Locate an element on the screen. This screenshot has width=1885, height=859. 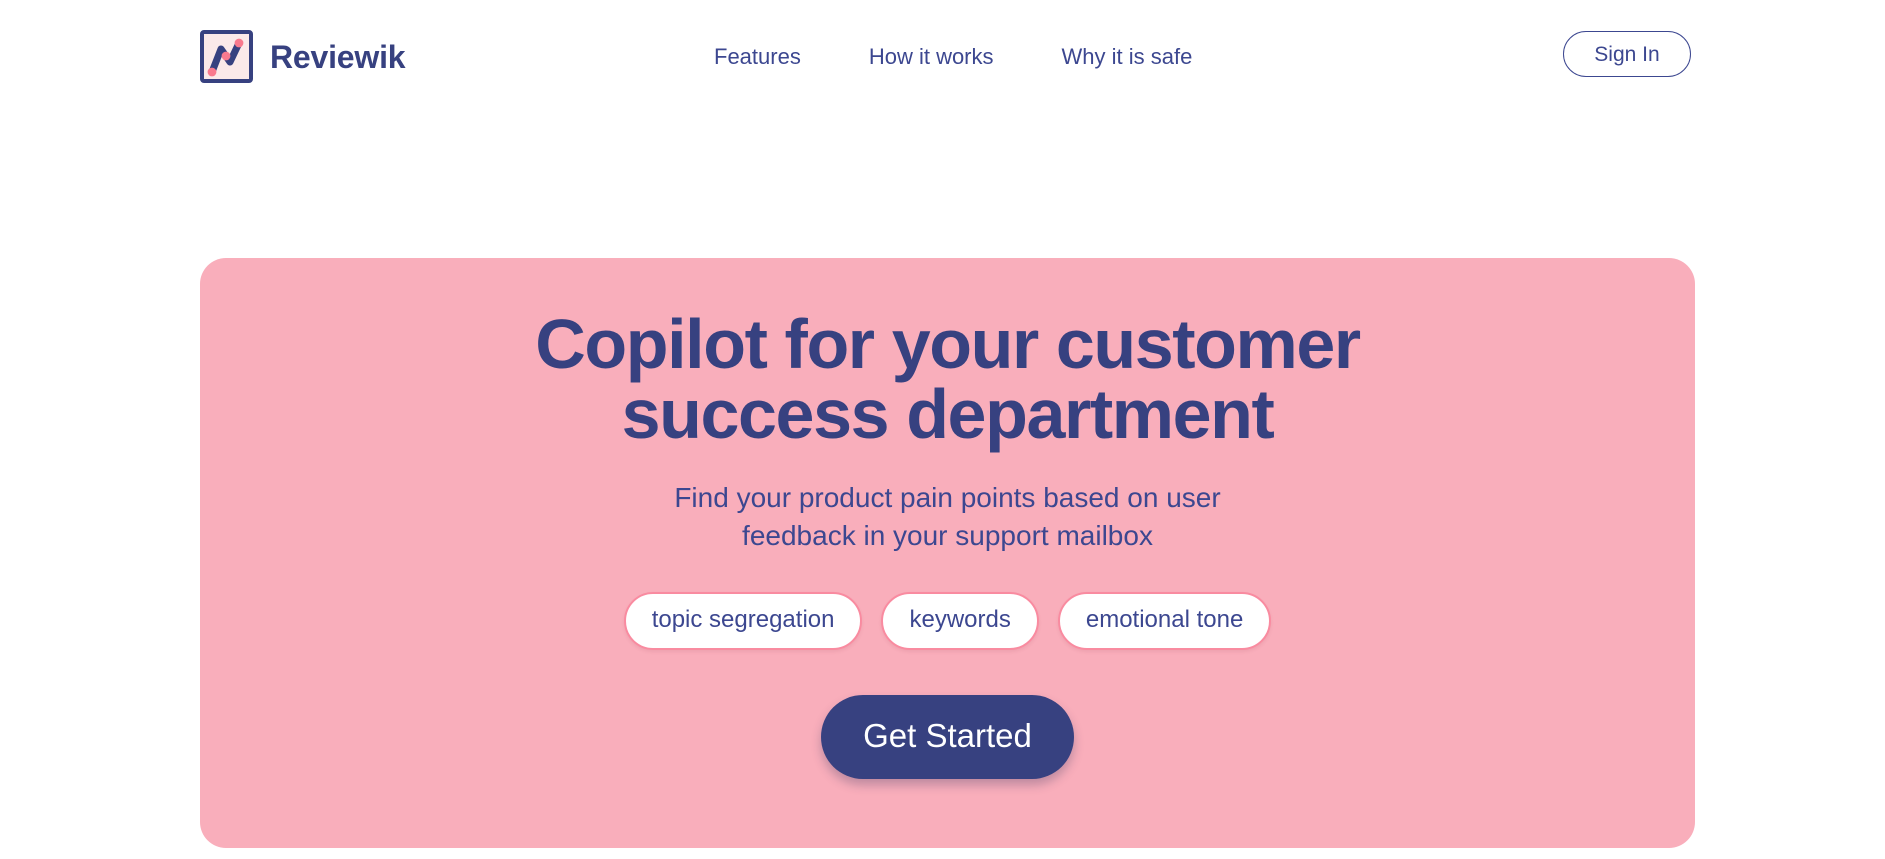
brand-name: Reviewik is located at coordinates (338, 56).